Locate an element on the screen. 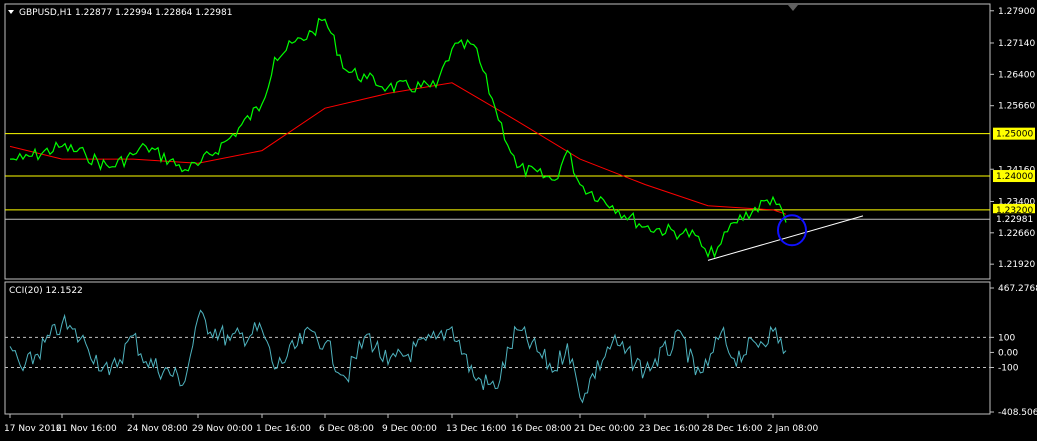 The image size is (1037, 441). x-tick-label: 13 Dec 16:00 is located at coordinates (476, 429).